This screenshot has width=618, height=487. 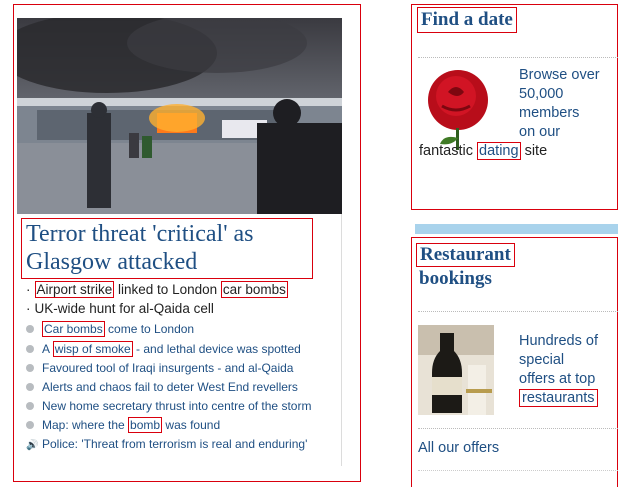 What do you see at coordinates (456, 370) in the screenshot?
I see `restaurant-image` at bounding box center [456, 370].